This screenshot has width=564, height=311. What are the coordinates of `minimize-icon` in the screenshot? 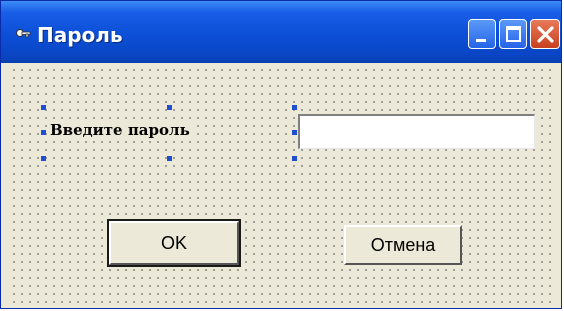 It's located at (481, 40).